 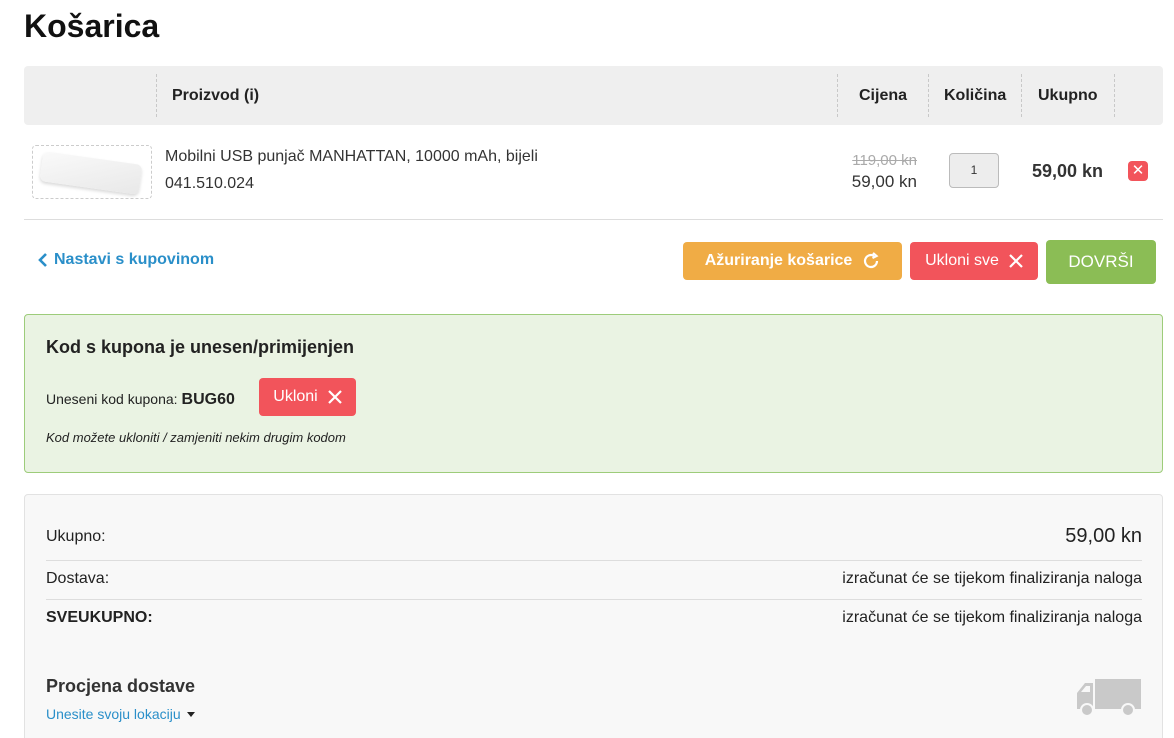 What do you see at coordinates (1068, 95) in the screenshot?
I see `header-total: Ukupno` at bounding box center [1068, 95].